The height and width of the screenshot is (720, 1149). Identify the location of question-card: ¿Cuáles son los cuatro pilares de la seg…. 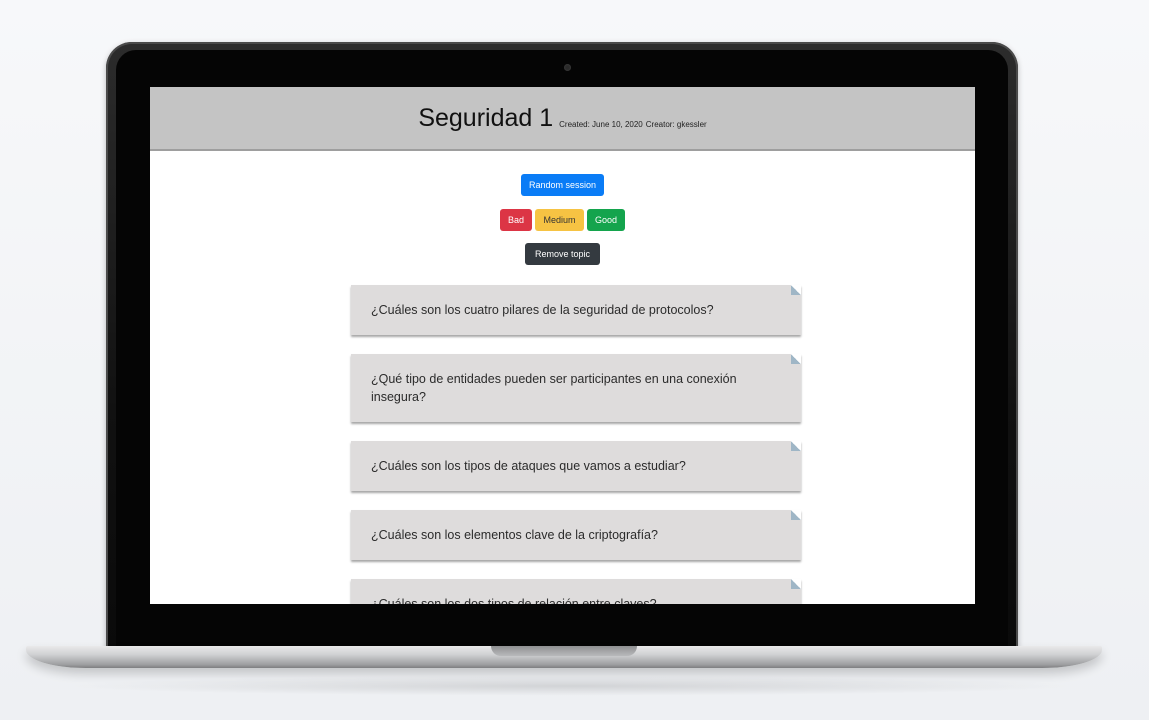
(576, 310).